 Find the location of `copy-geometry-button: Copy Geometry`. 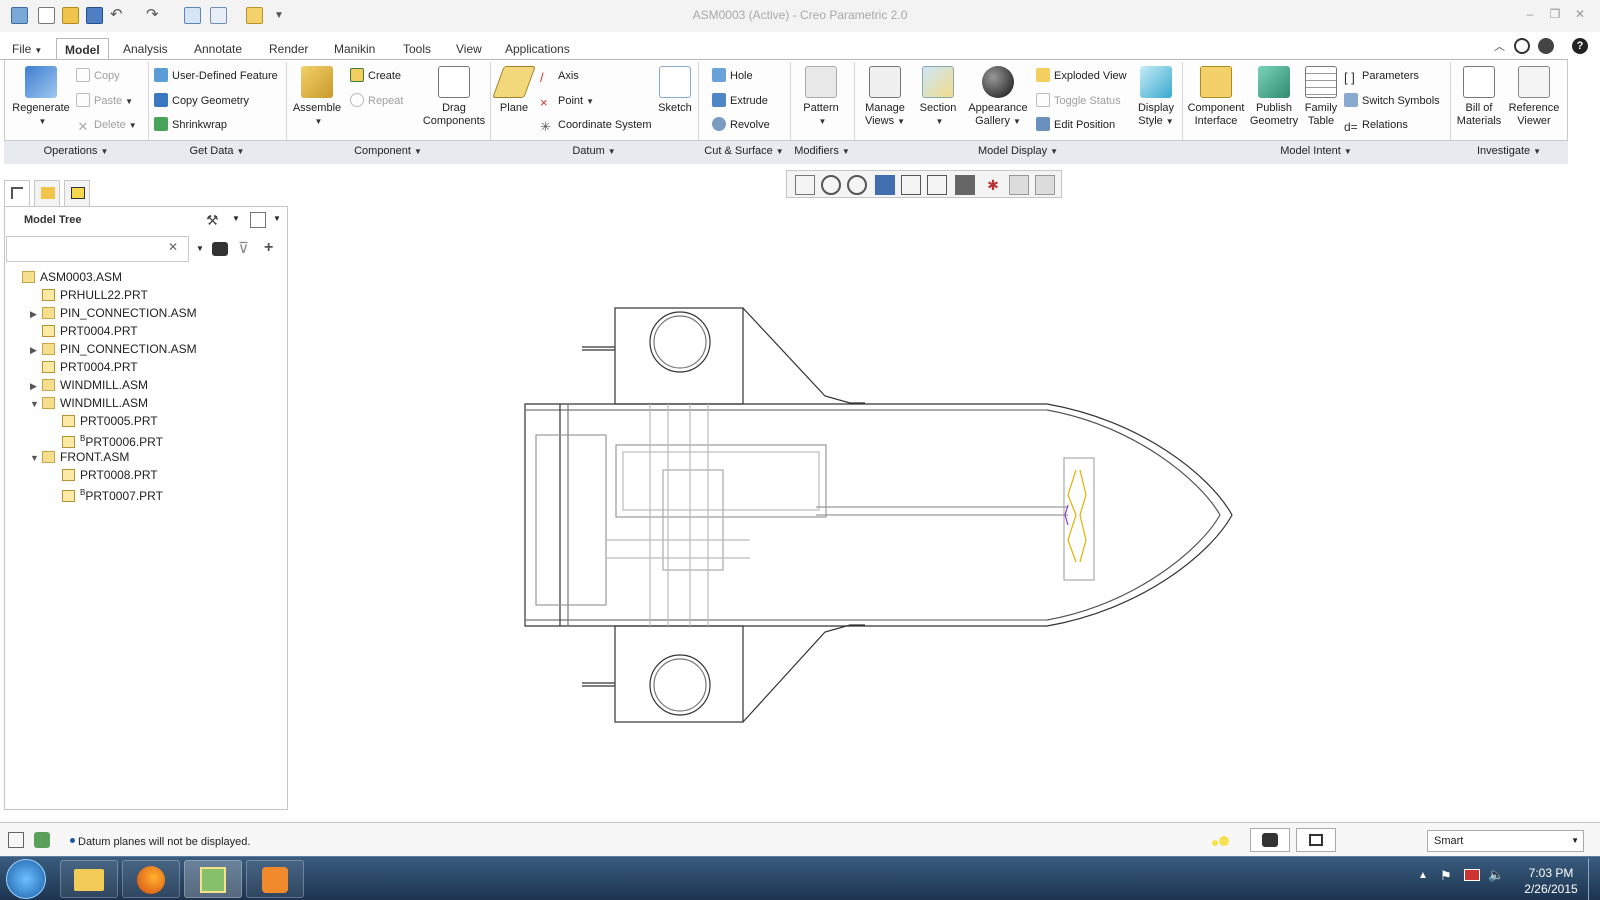

copy-geometry-button: Copy Geometry is located at coordinates (201, 101).